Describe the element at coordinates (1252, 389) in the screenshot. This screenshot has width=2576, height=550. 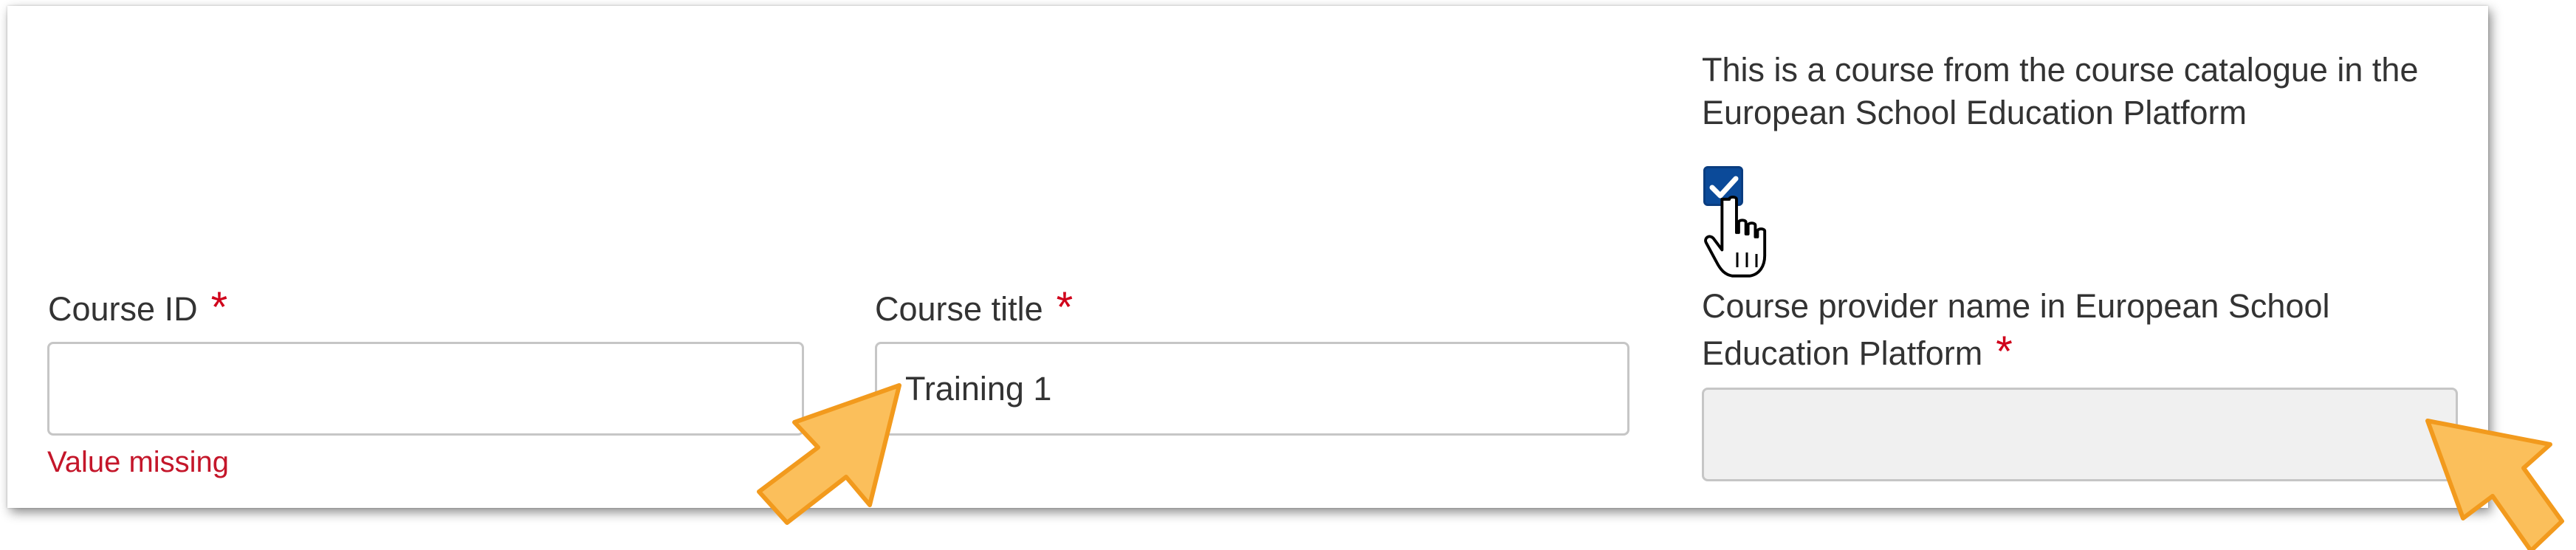
I see `course-title-input` at that location.